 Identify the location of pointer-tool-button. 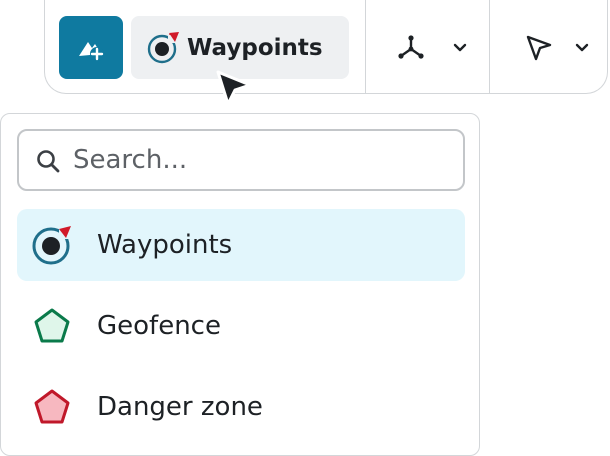
(555, 47).